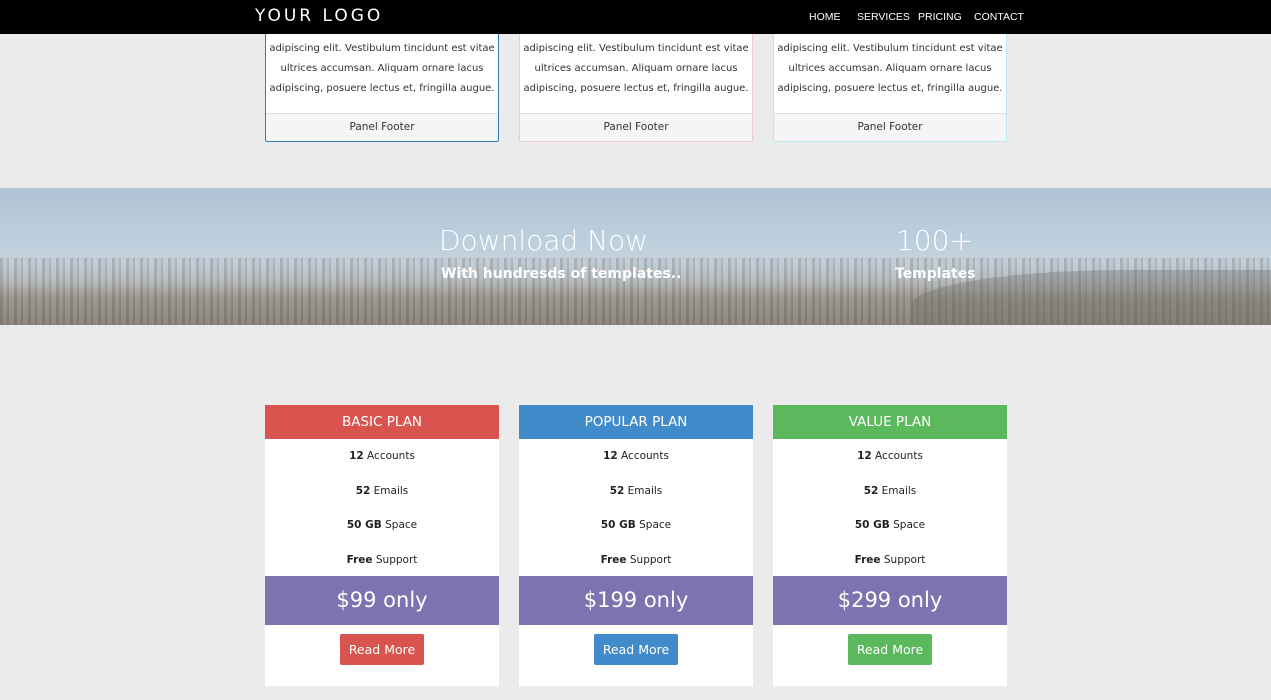 This screenshot has height=700, width=1271. What do you see at coordinates (890, 422) in the screenshot?
I see `plan-title: VALUE PLAN` at bounding box center [890, 422].